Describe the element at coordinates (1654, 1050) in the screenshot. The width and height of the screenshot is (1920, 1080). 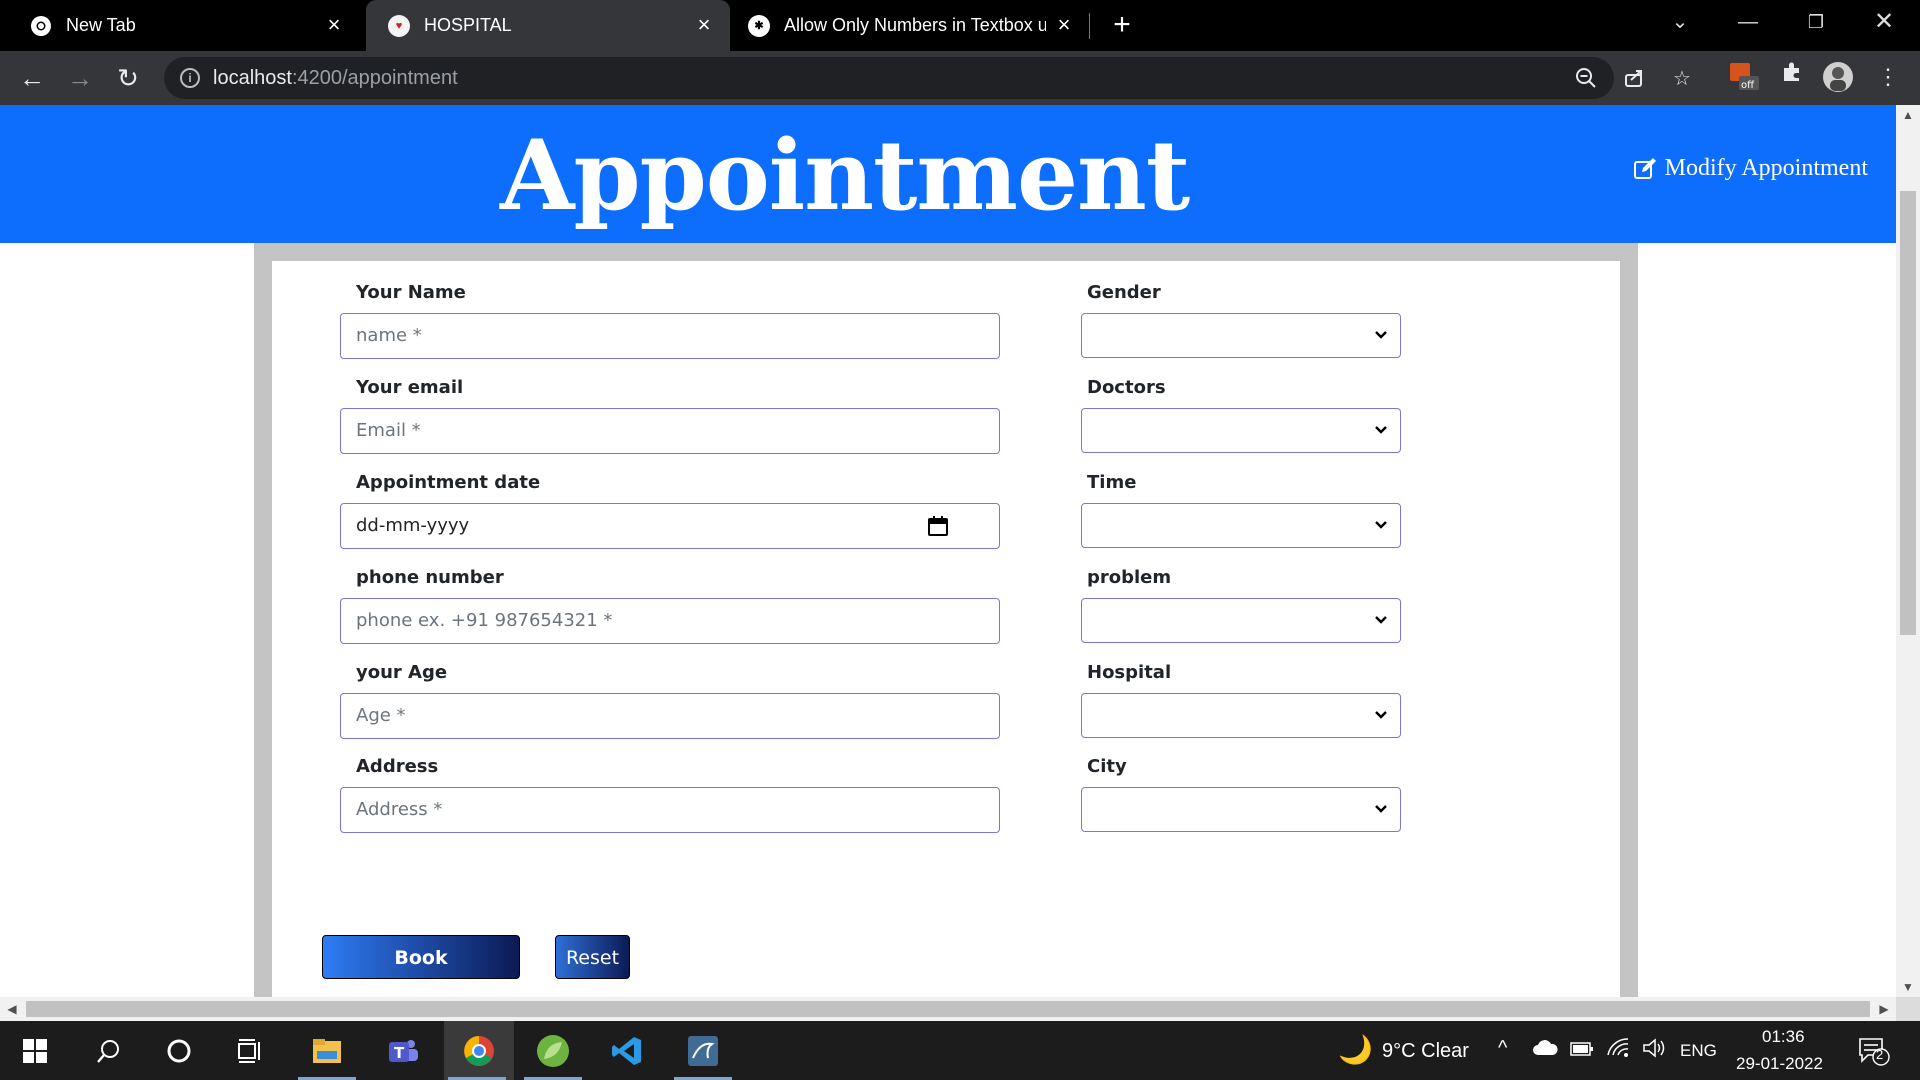
I see `volume-icon` at that location.